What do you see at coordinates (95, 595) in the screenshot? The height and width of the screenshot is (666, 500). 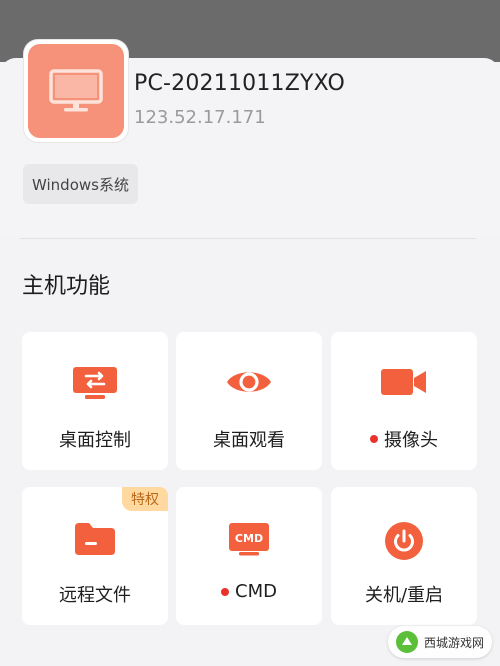 I see `tile-label: 远程文件` at bounding box center [95, 595].